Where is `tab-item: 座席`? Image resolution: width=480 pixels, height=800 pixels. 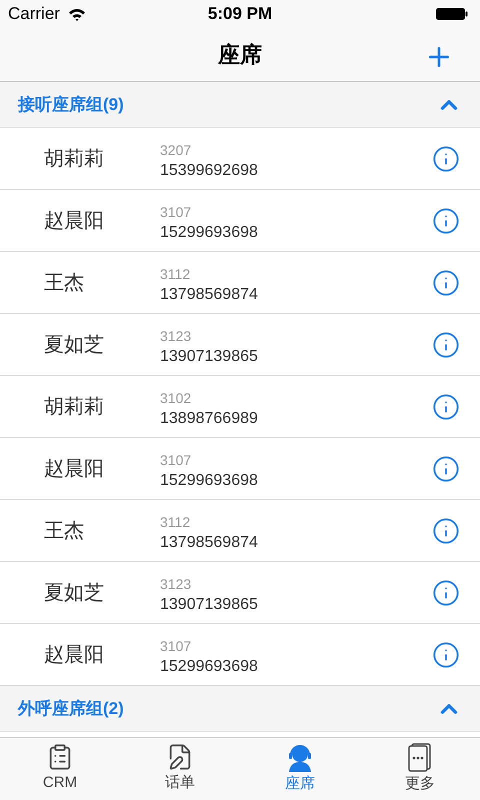
tab-item: 座席 is located at coordinates (300, 769).